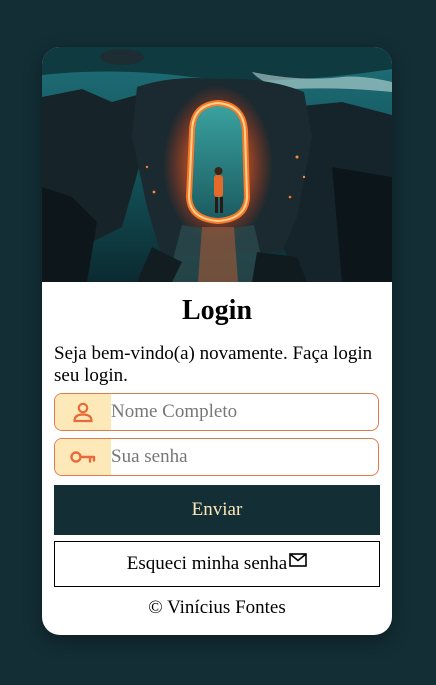 This screenshot has height=685, width=436. I want to click on name-field, so click(216, 412).